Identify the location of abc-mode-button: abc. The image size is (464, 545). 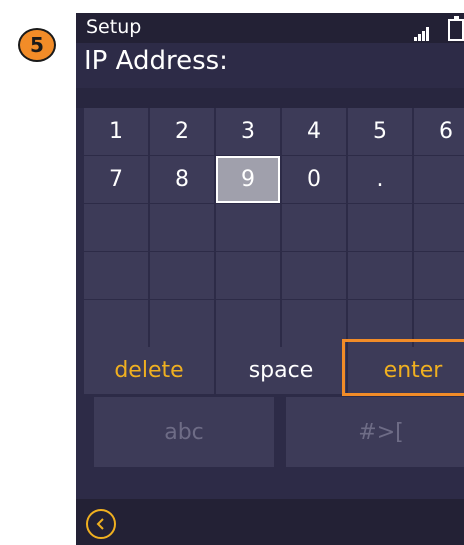
(184, 432).